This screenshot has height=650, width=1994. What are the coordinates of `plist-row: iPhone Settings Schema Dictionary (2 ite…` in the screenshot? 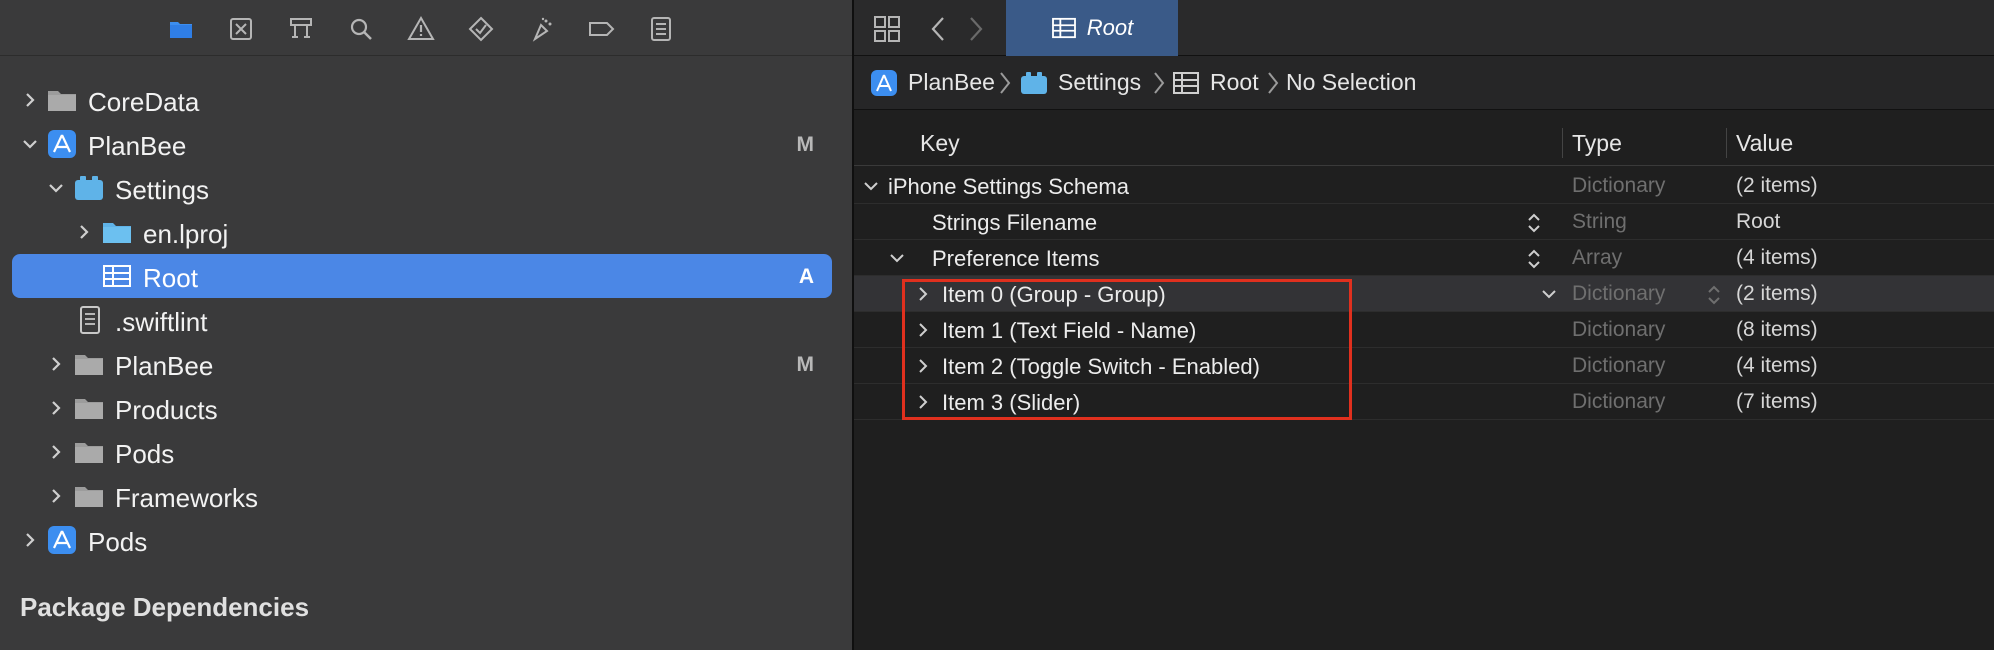 It's located at (1424, 186).